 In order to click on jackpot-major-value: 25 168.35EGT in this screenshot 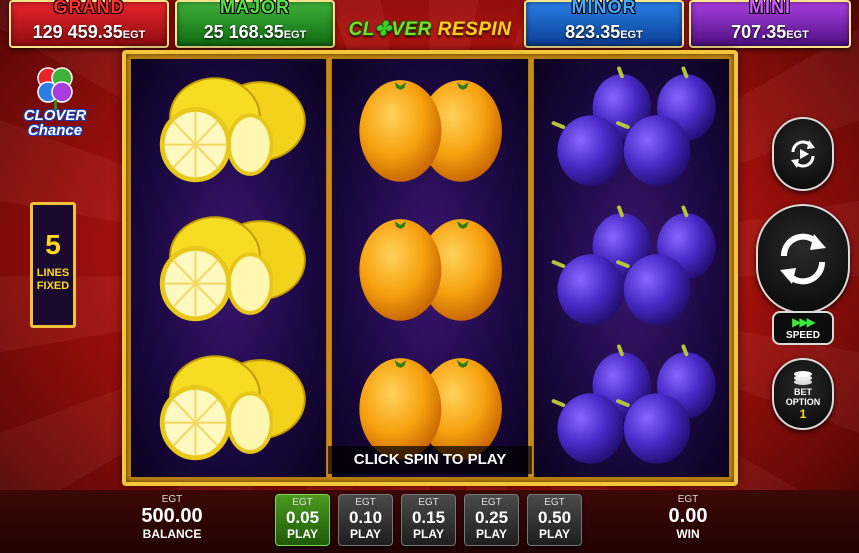, I will do `click(255, 32)`.